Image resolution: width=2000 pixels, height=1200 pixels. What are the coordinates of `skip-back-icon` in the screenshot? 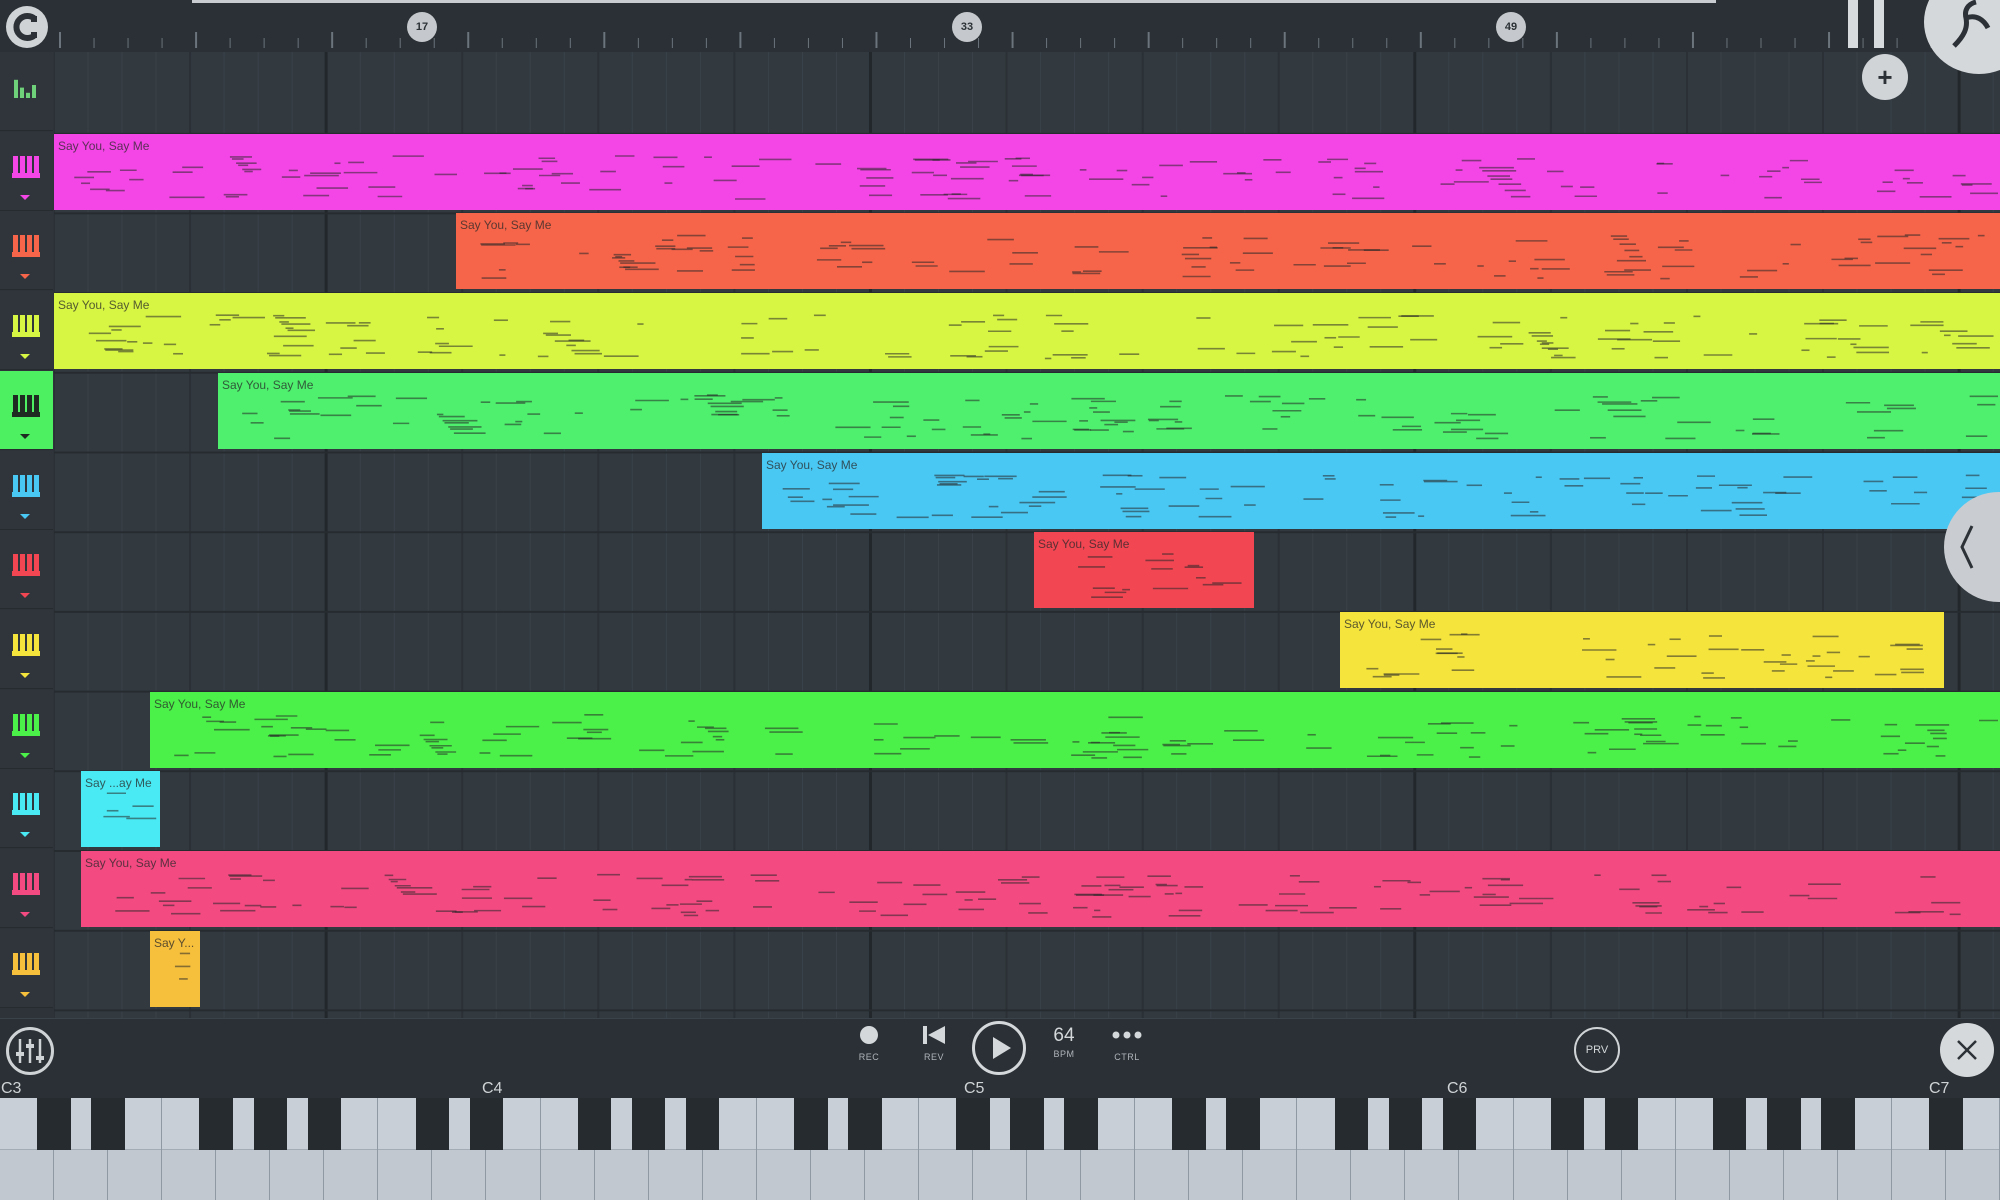 It's located at (934, 1035).